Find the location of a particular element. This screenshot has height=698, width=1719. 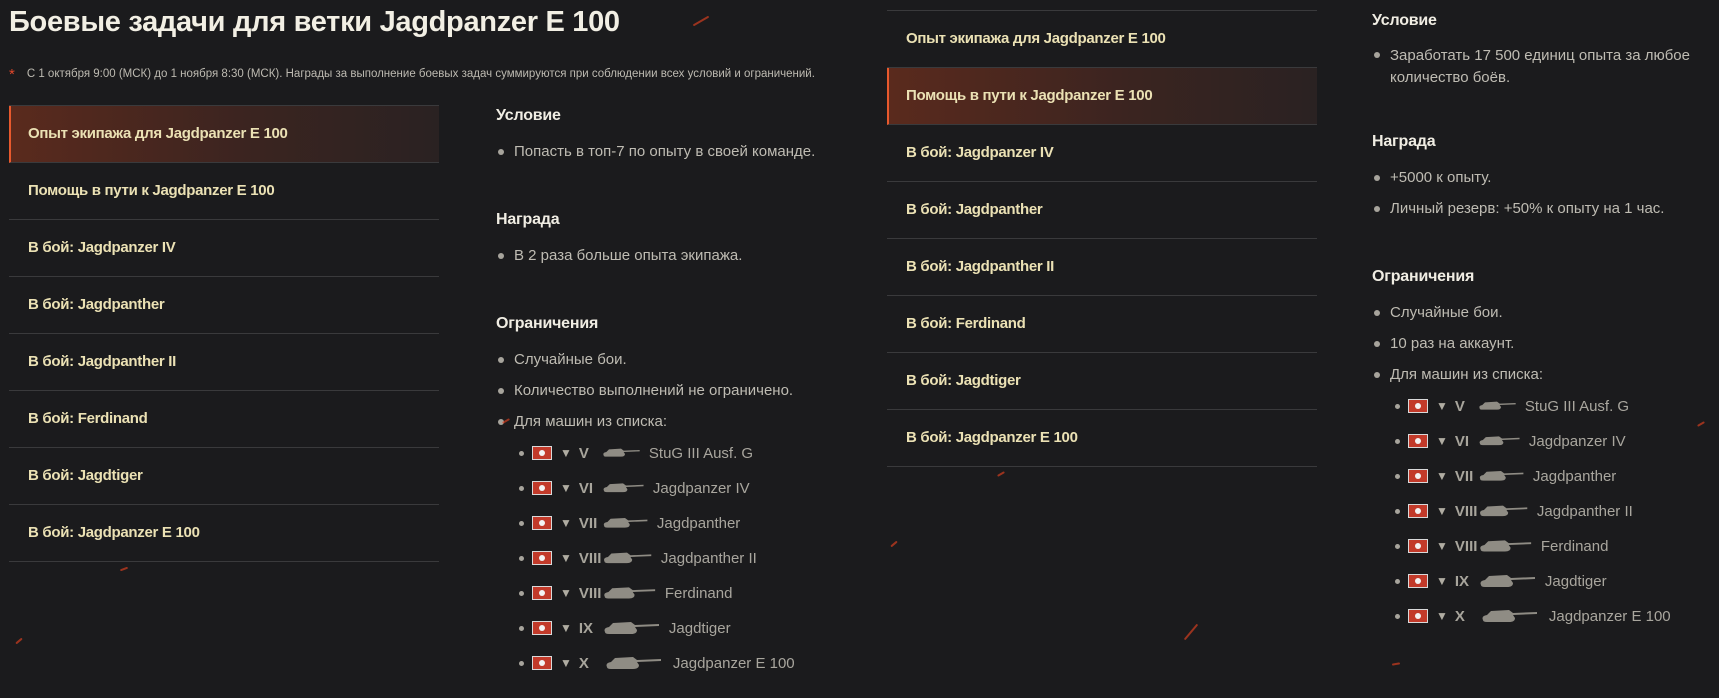

vehicle-name: StuG III Ausf. G is located at coordinates (701, 453).